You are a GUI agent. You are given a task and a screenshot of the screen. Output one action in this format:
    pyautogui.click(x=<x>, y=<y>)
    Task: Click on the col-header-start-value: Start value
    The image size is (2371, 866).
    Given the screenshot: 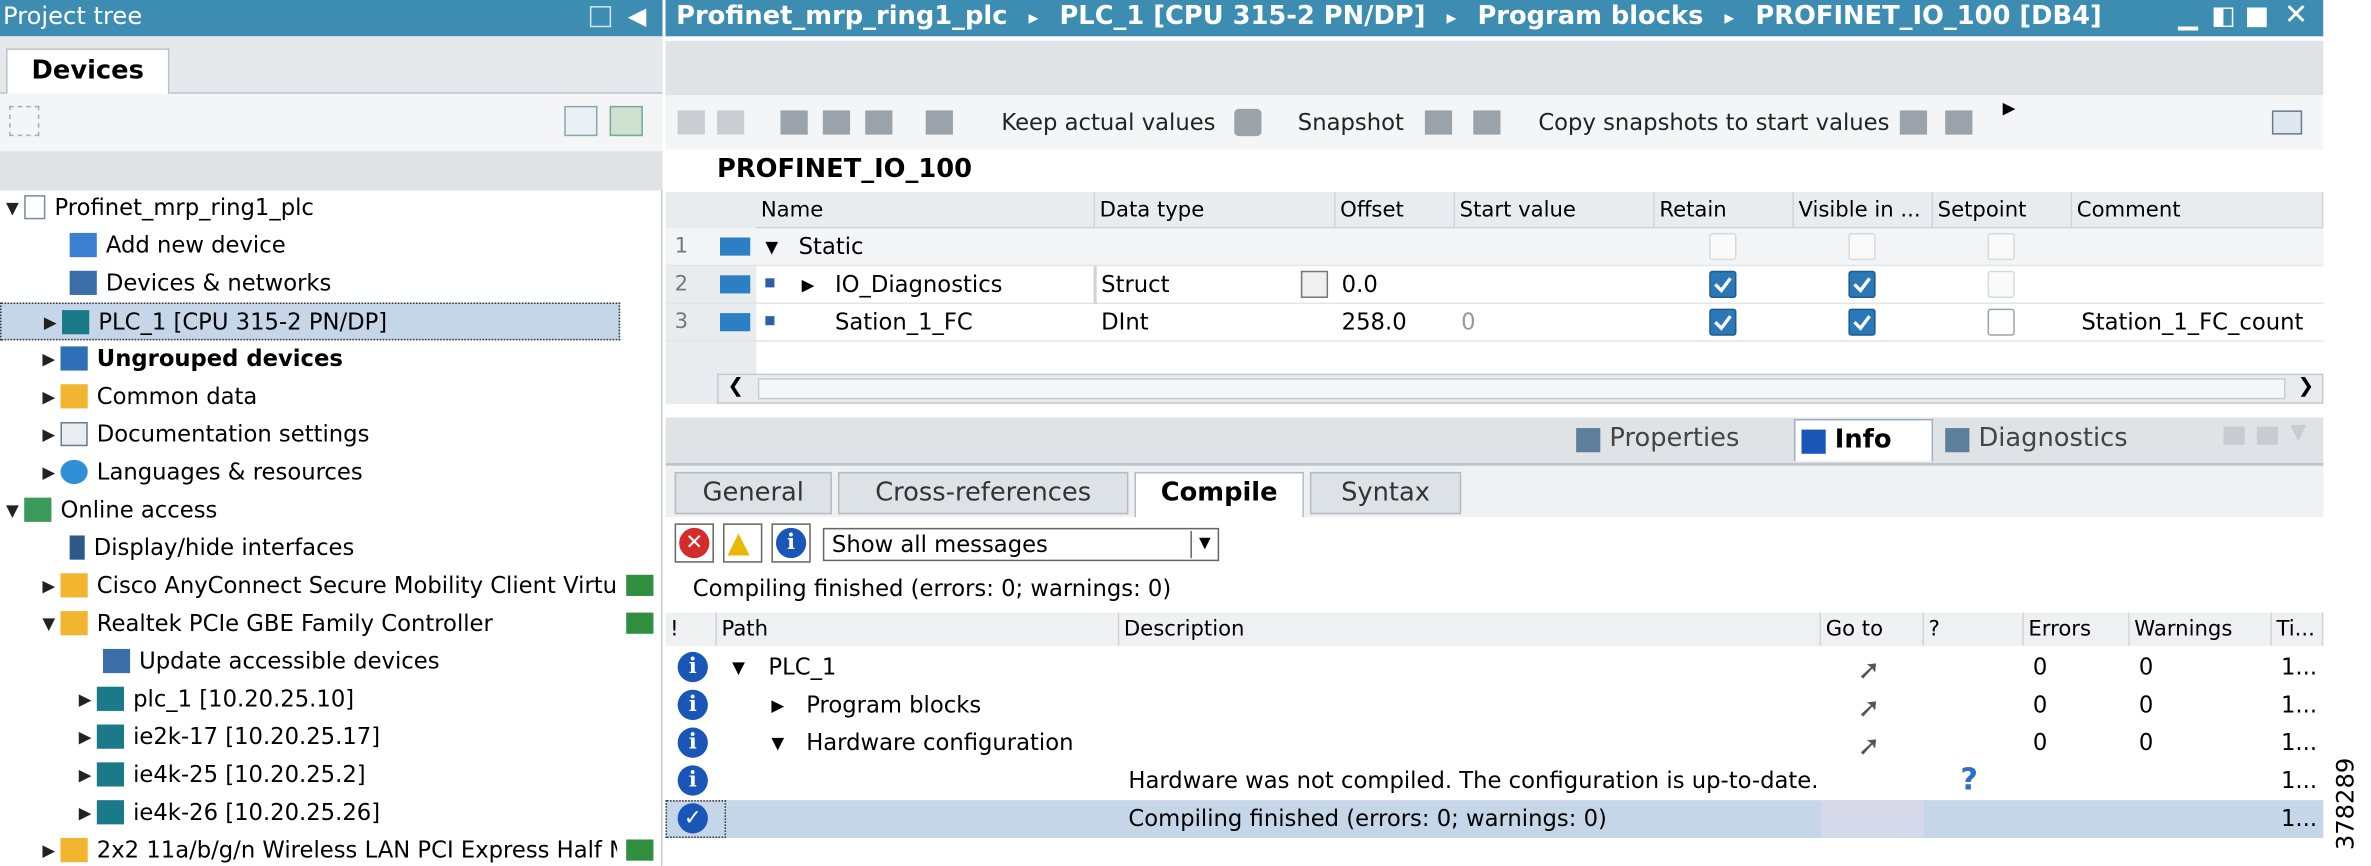 What is the action you would take?
    pyautogui.click(x=1555, y=210)
    